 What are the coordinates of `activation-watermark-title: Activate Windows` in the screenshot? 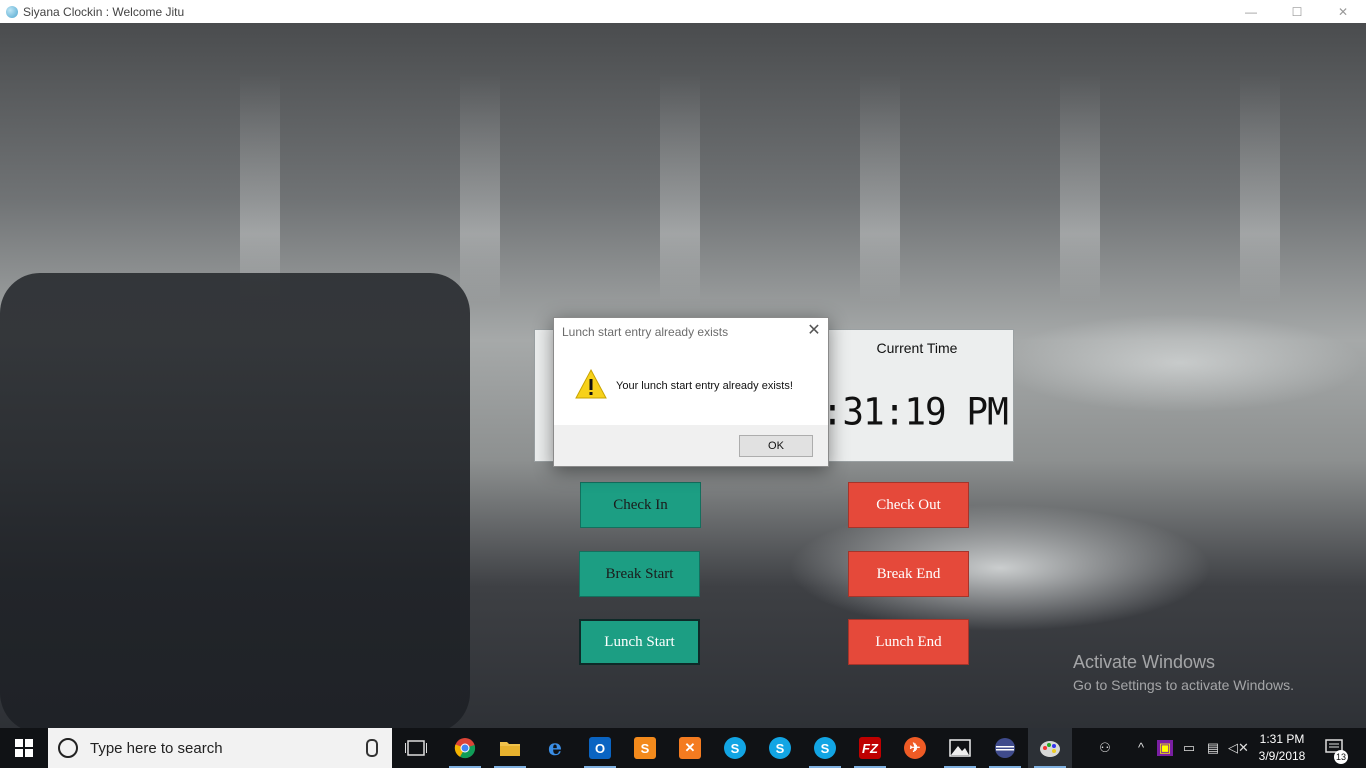 It's located at (1144, 662).